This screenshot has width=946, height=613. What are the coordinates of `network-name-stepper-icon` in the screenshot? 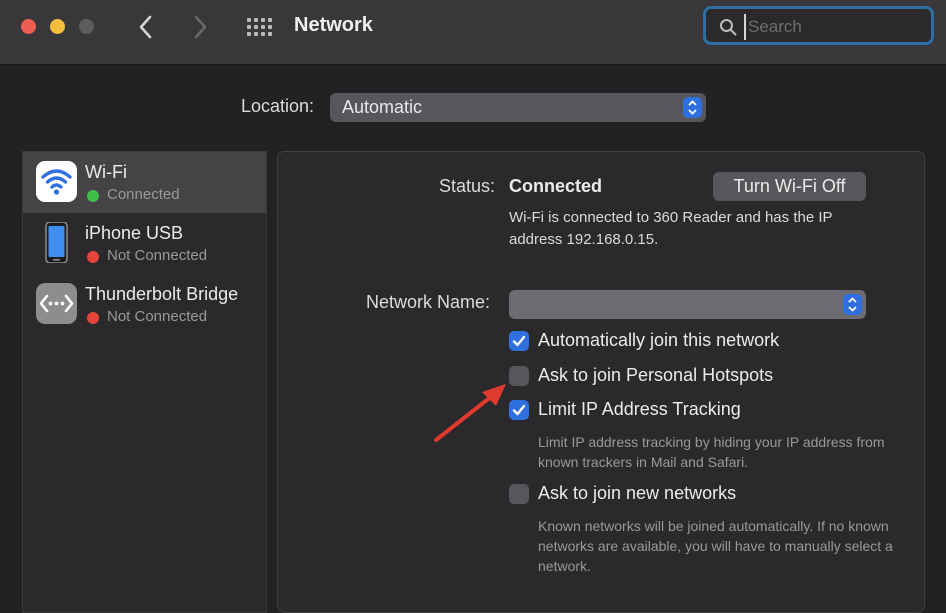 It's located at (852, 304).